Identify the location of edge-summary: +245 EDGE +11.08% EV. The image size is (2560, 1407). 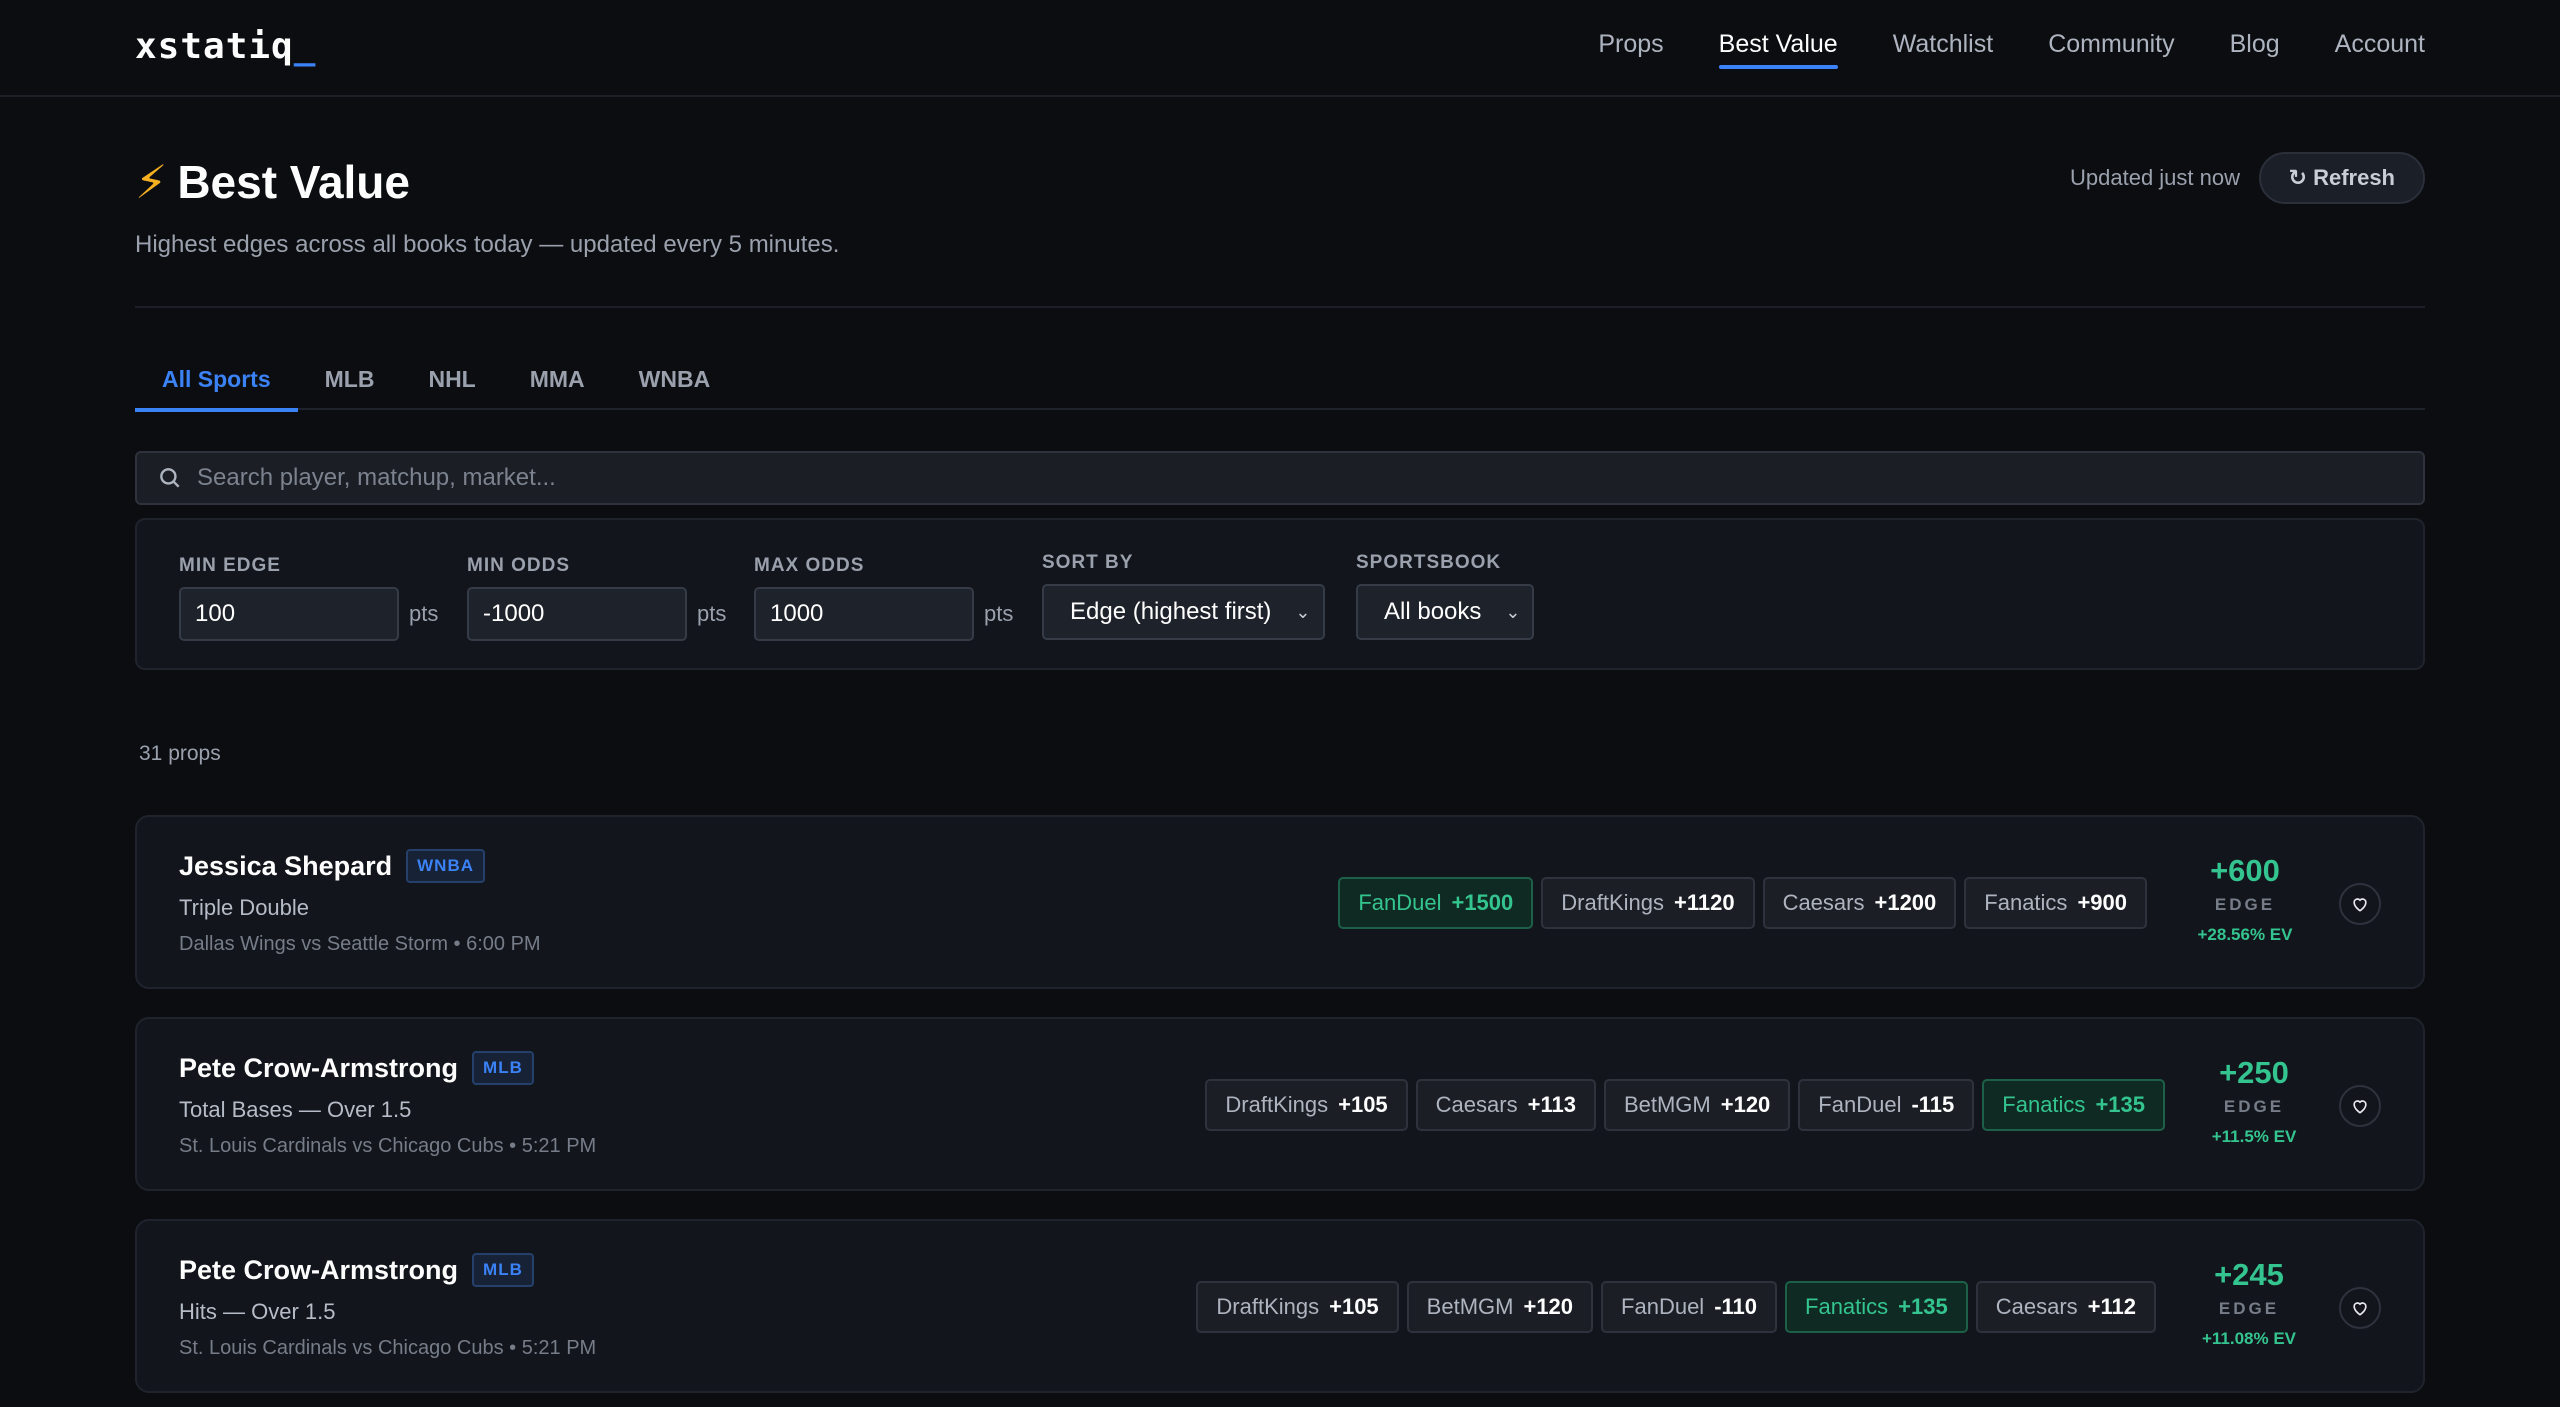
(2249, 1303).